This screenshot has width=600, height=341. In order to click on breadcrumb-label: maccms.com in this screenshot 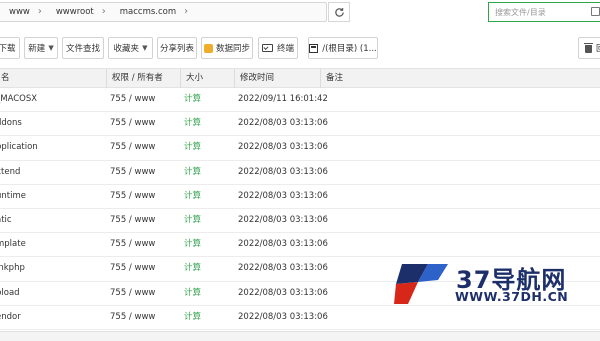, I will do `click(148, 12)`.